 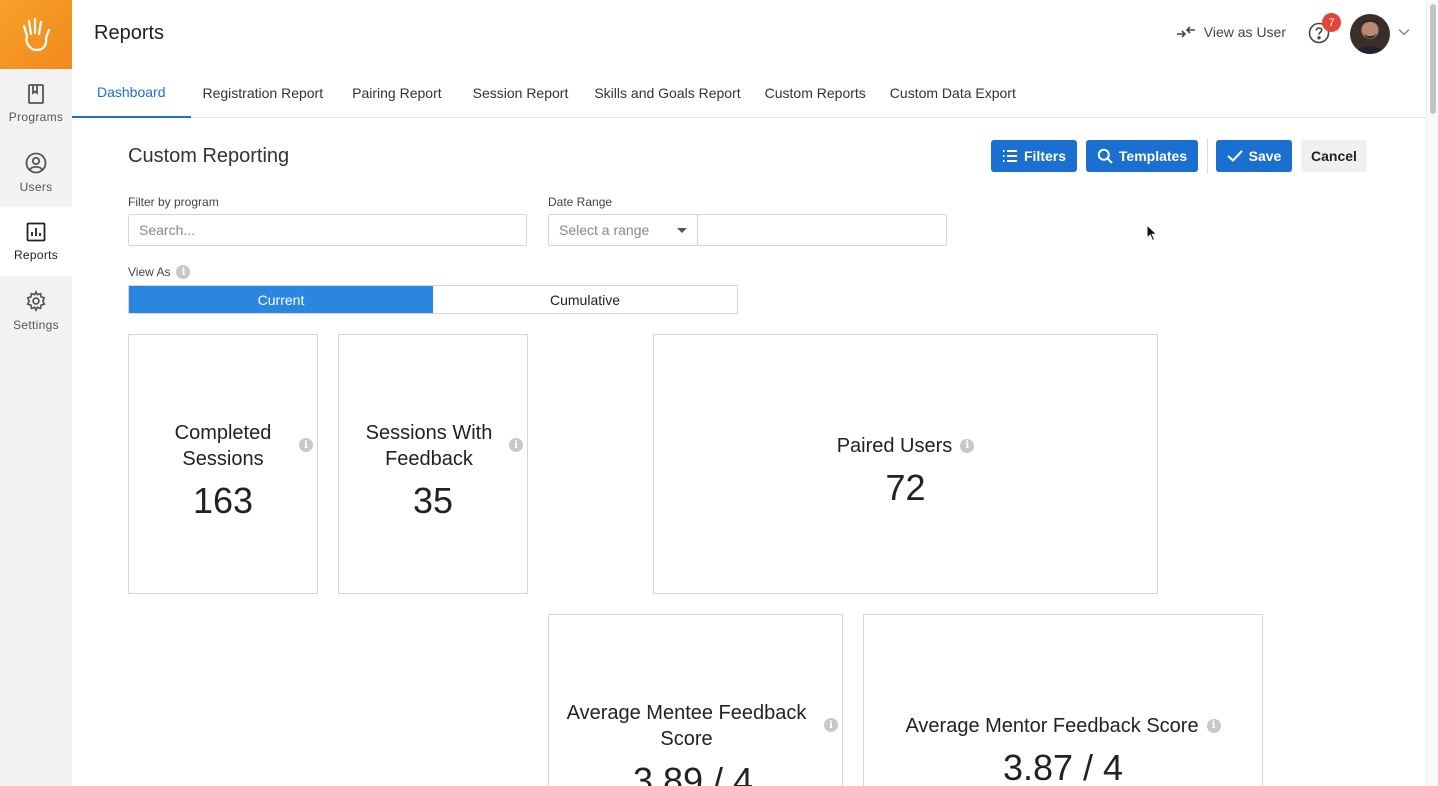 What do you see at coordinates (131, 93) in the screenshot?
I see `tab-dashboard: Dashboard` at bounding box center [131, 93].